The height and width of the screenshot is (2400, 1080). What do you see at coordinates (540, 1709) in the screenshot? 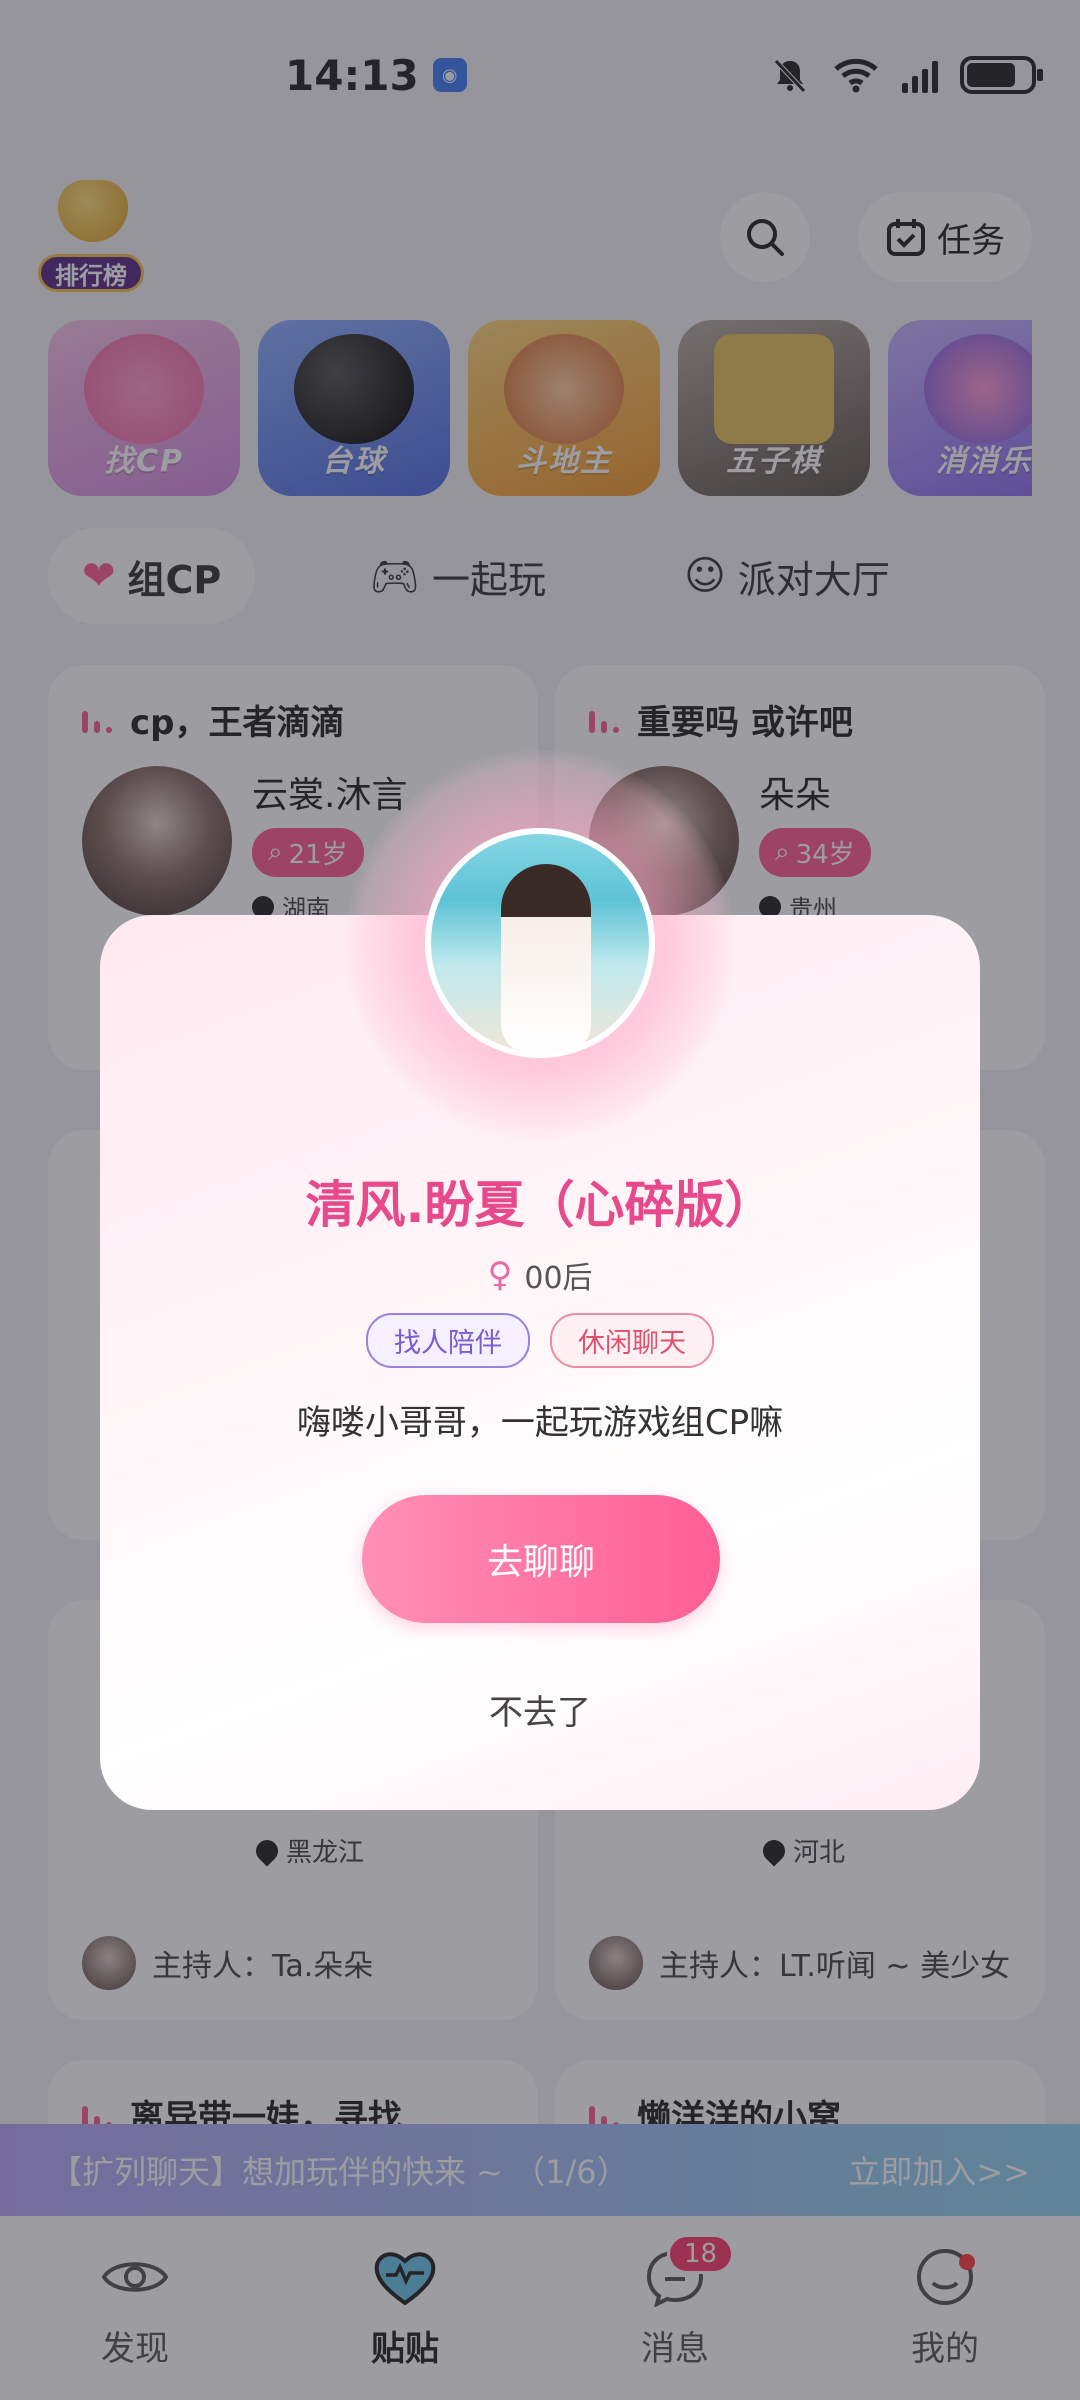
I see `decline-button: 不去了` at bounding box center [540, 1709].